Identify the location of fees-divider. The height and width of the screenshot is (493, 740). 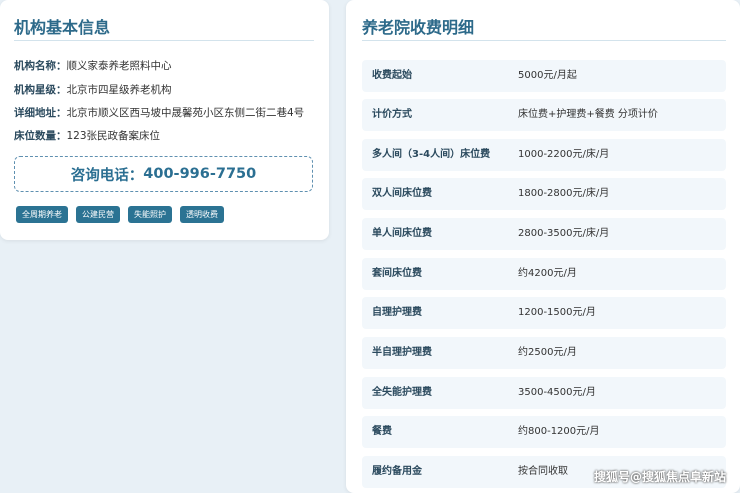
(544, 40).